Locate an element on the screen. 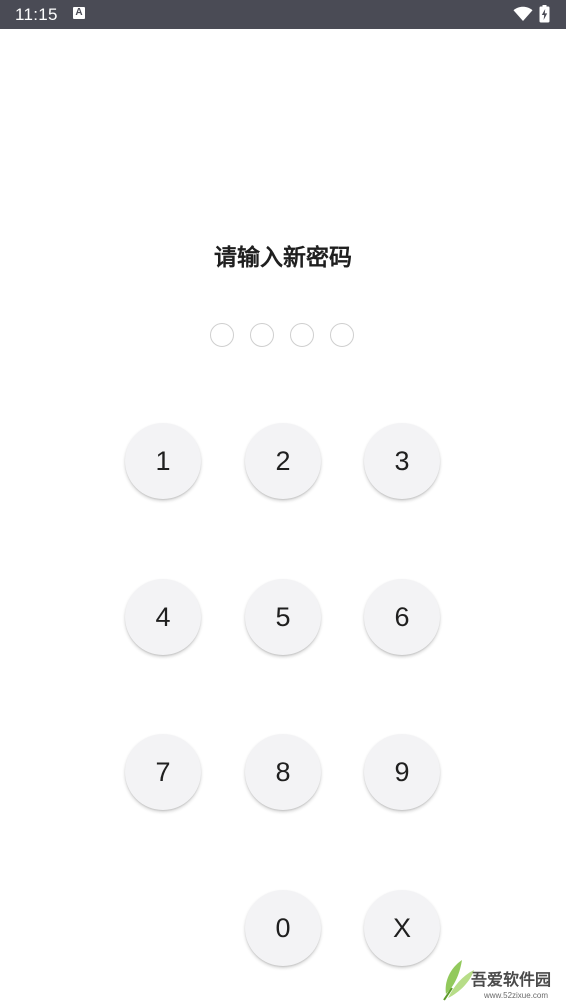 The image size is (566, 1006). delete-key: X is located at coordinates (402, 928).